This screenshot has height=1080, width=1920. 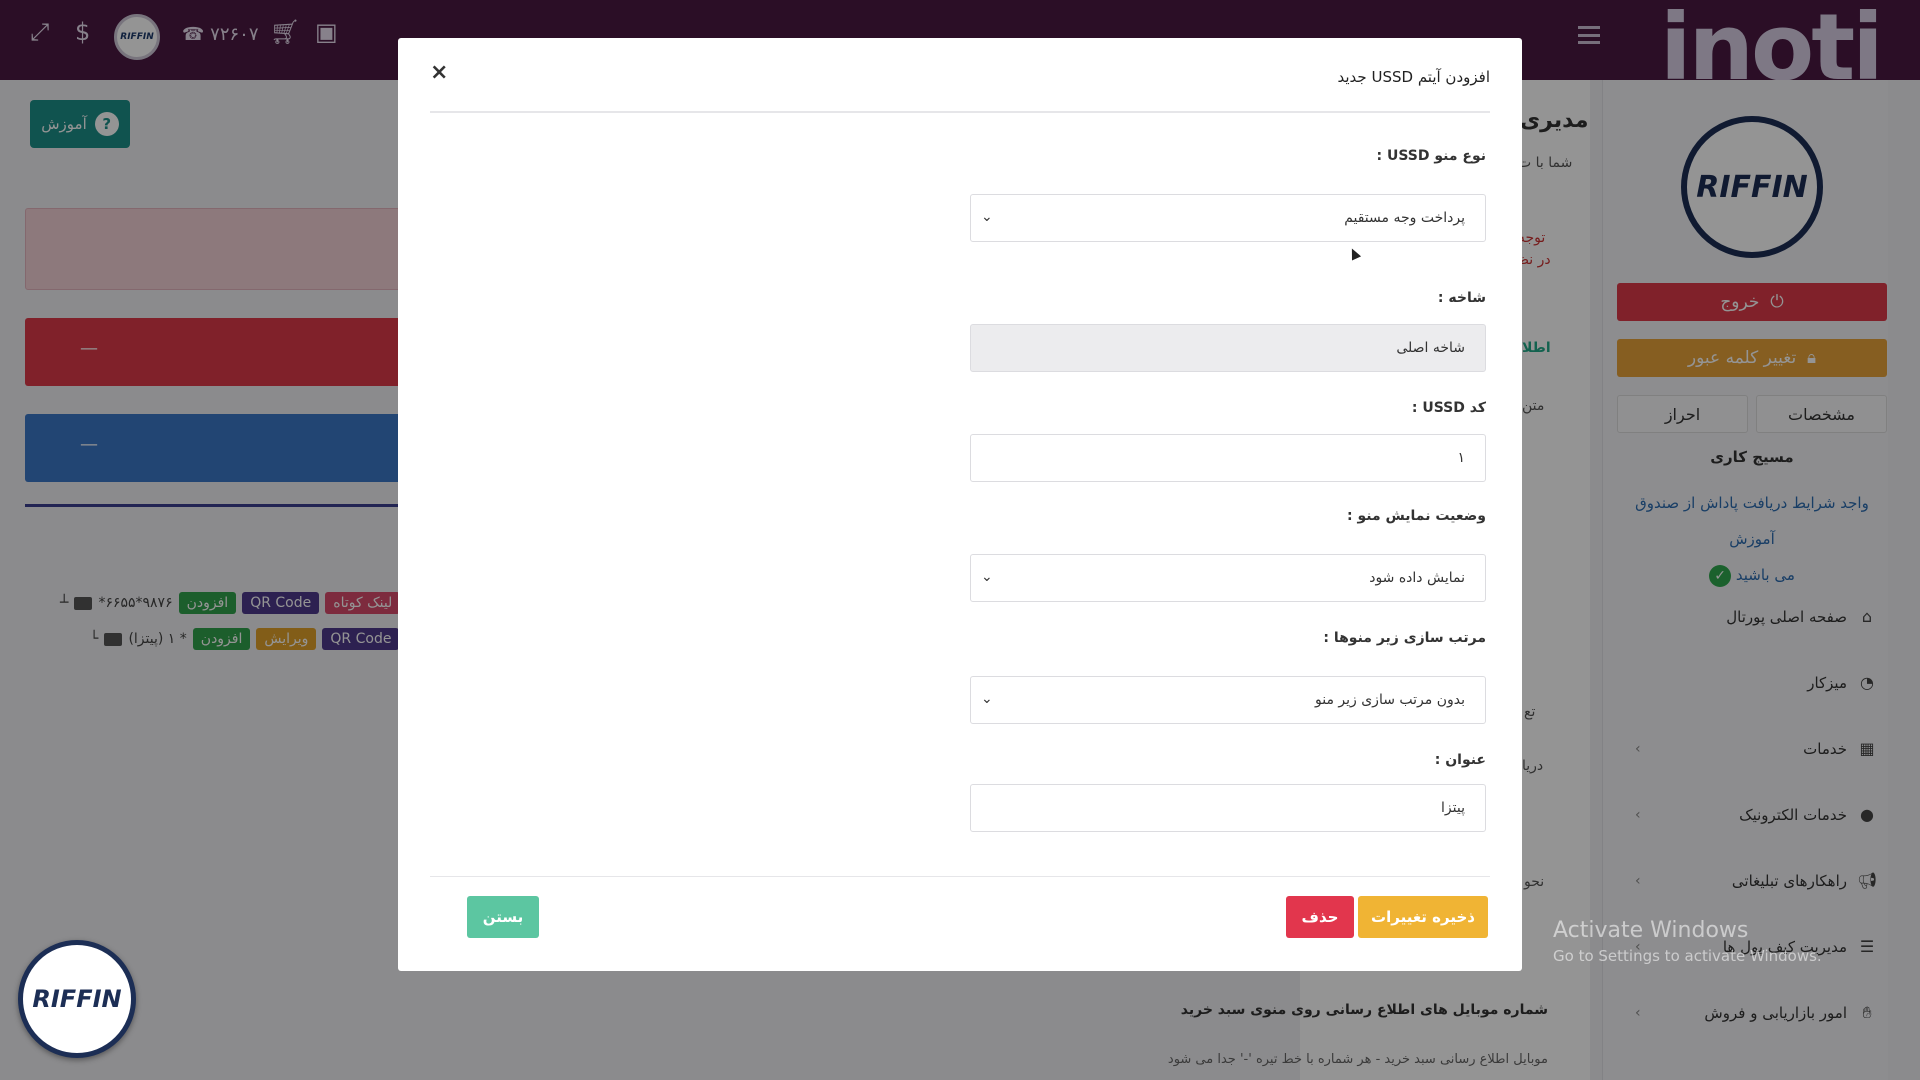 I want to click on watermark-line-1: Activate Windows, so click(x=1651, y=930).